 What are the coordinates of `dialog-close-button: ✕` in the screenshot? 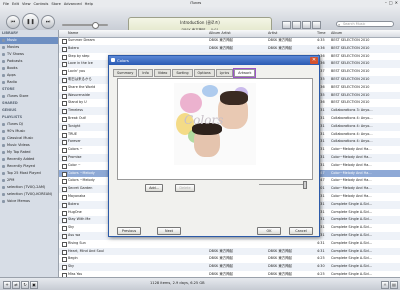 It's located at (314, 60).